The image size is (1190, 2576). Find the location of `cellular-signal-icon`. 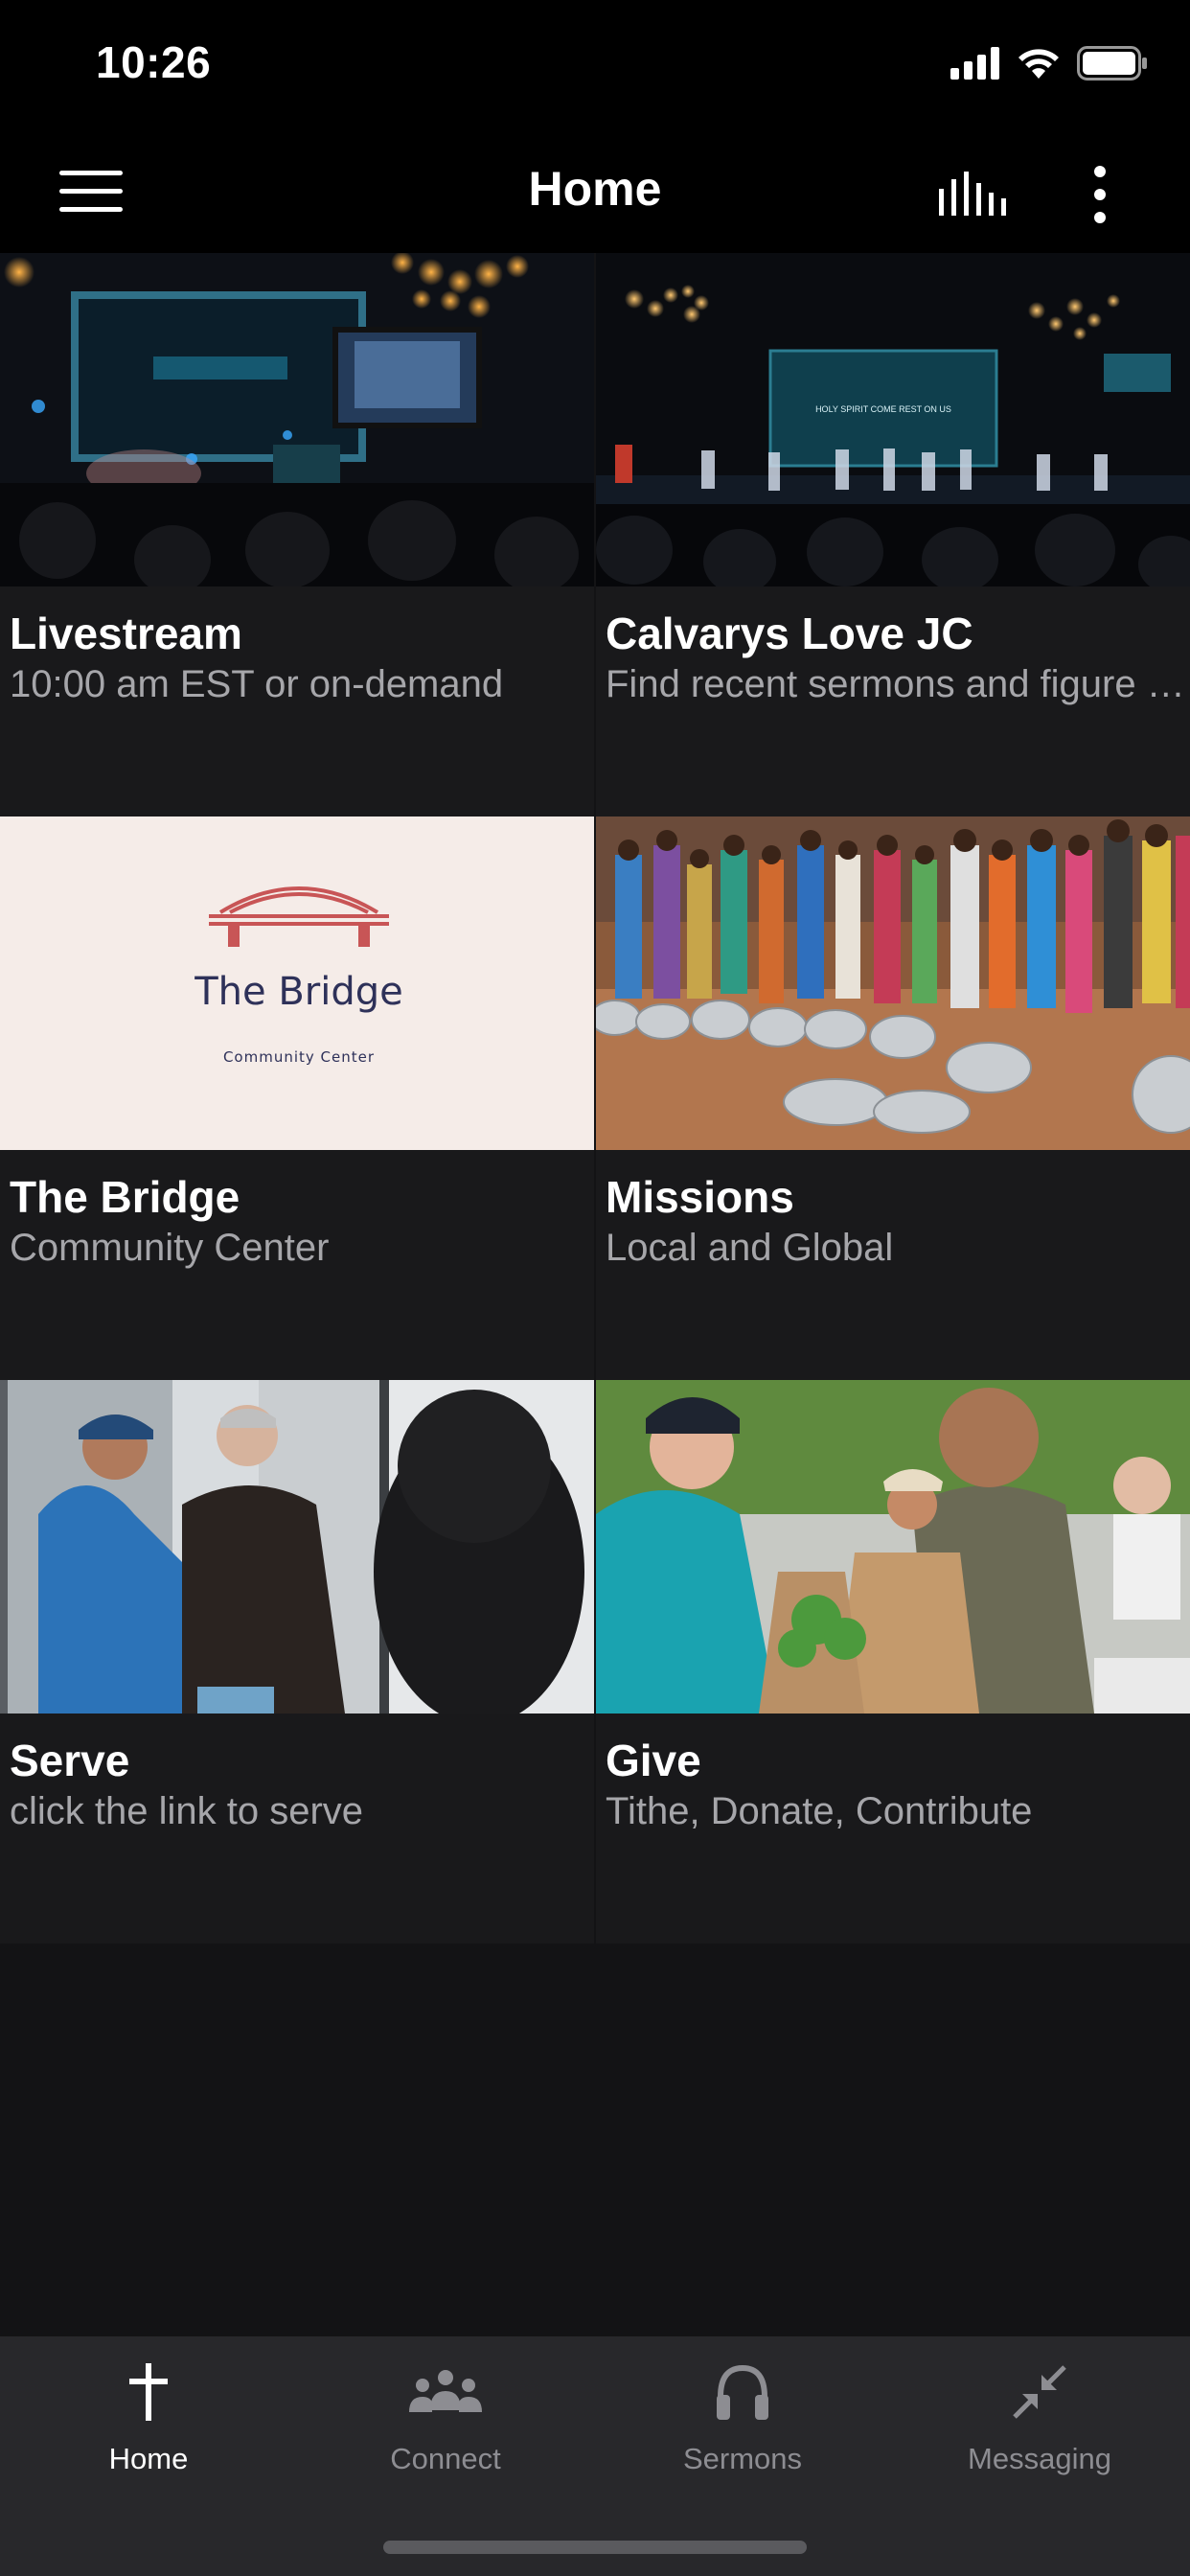

cellular-signal-icon is located at coordinates (975, 65).